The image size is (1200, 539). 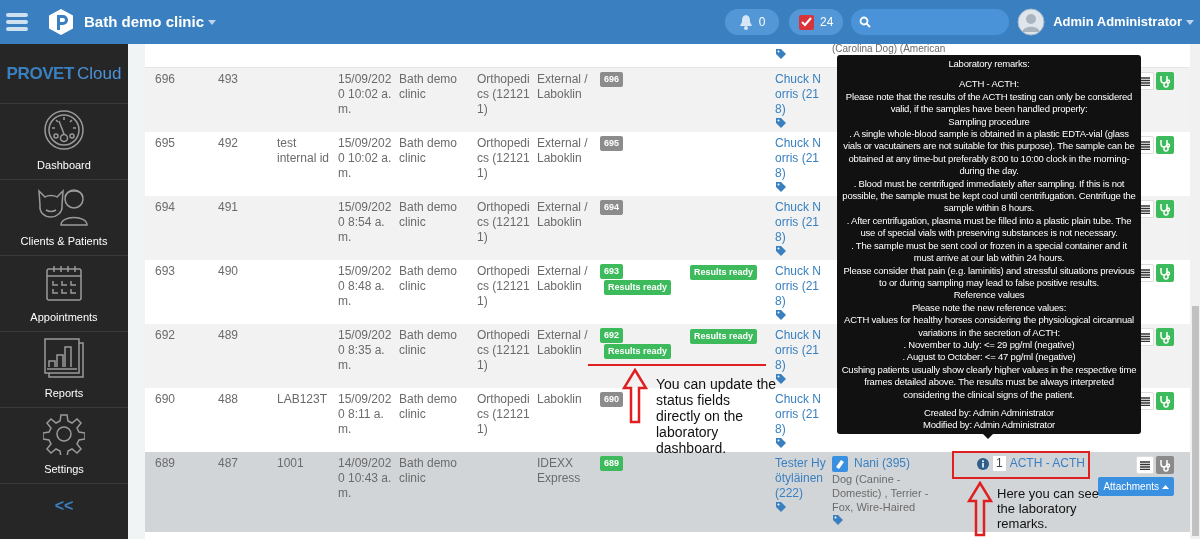 What do you see at coordinates (365, 158) in the screenshot?
I see `date-text: 15/09/2020 10:02 a.m.` at bounding box center [365, 158].